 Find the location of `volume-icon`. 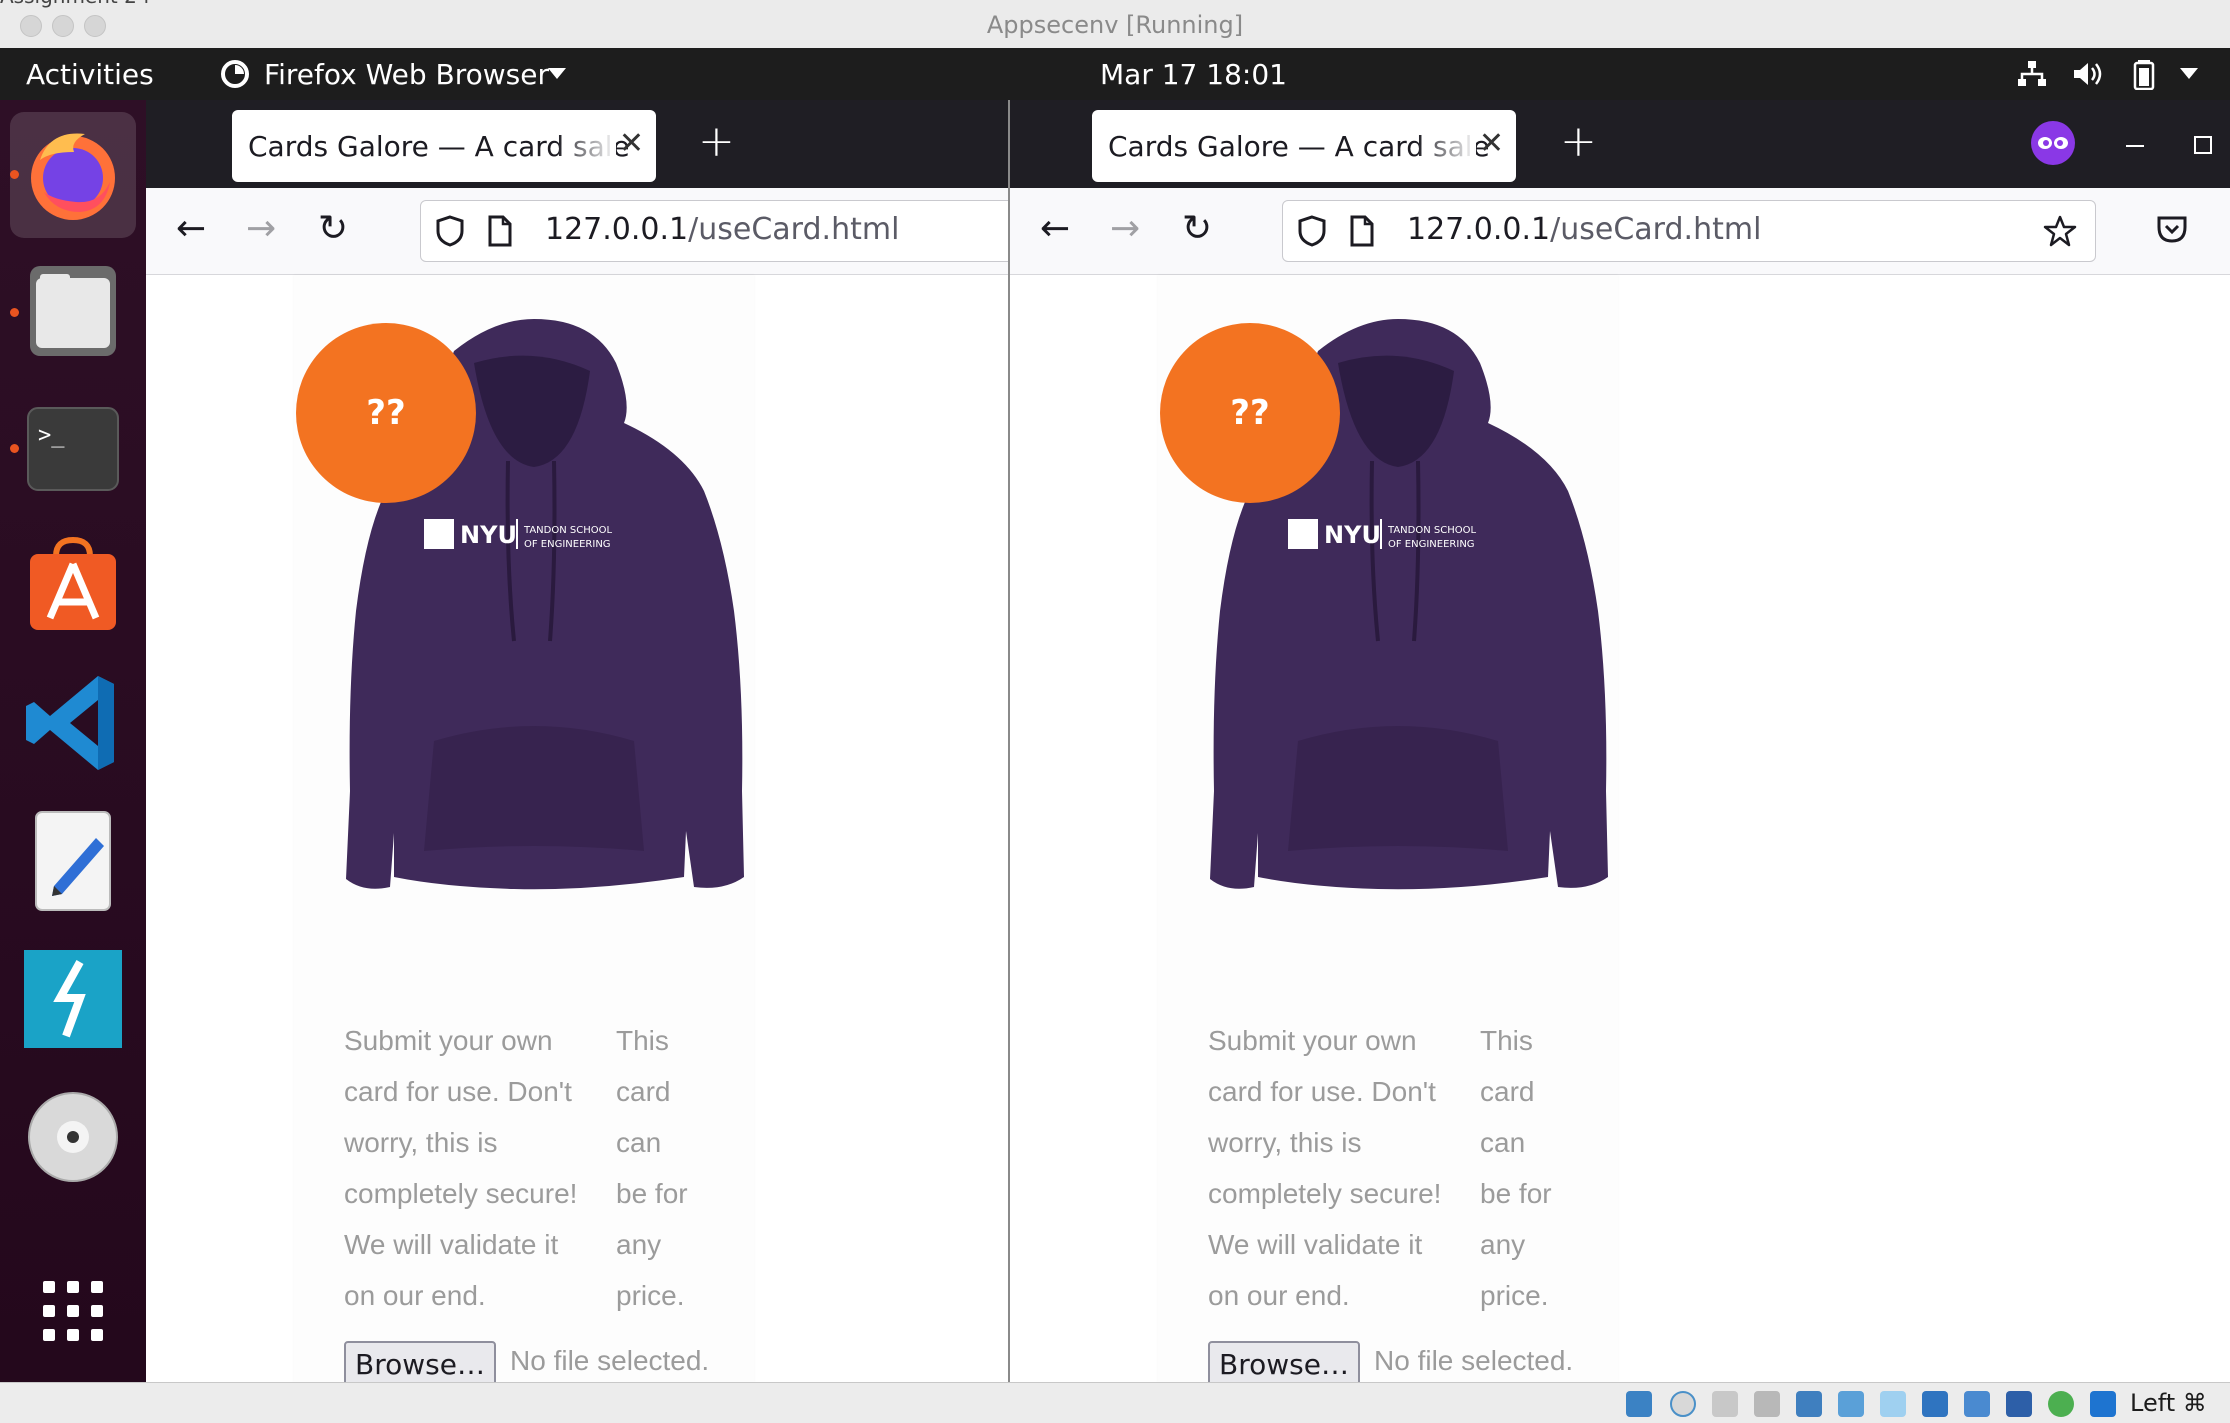

volume-icon is located at coordinates (2089, 74).